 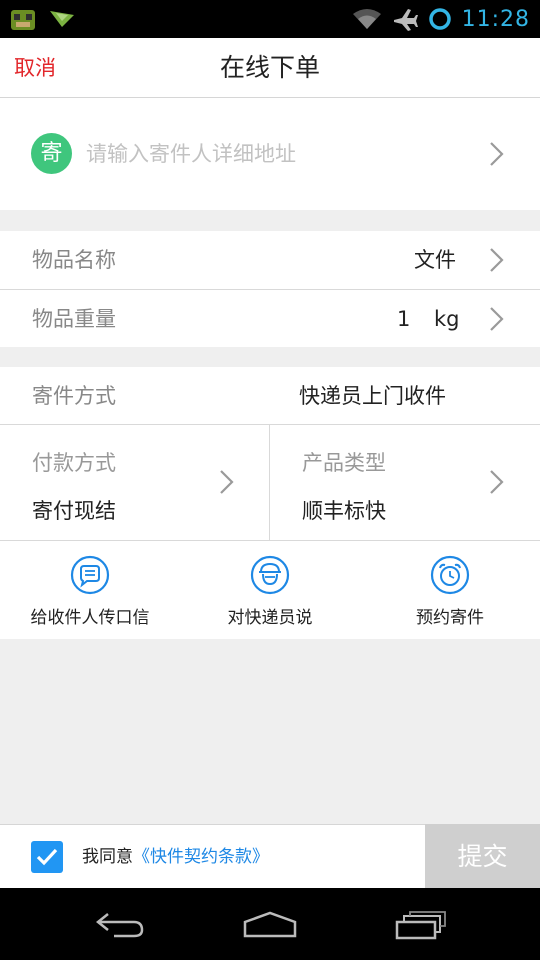 I want to click on checkmark-icon, so click(x=47, y=857).